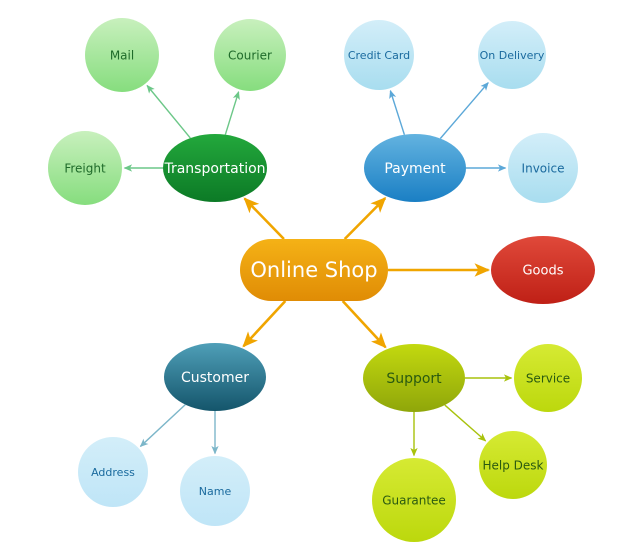 This screenshot has width=640, height=554. I want to click on node-credit-card: Credit Card, so click(379, 55).